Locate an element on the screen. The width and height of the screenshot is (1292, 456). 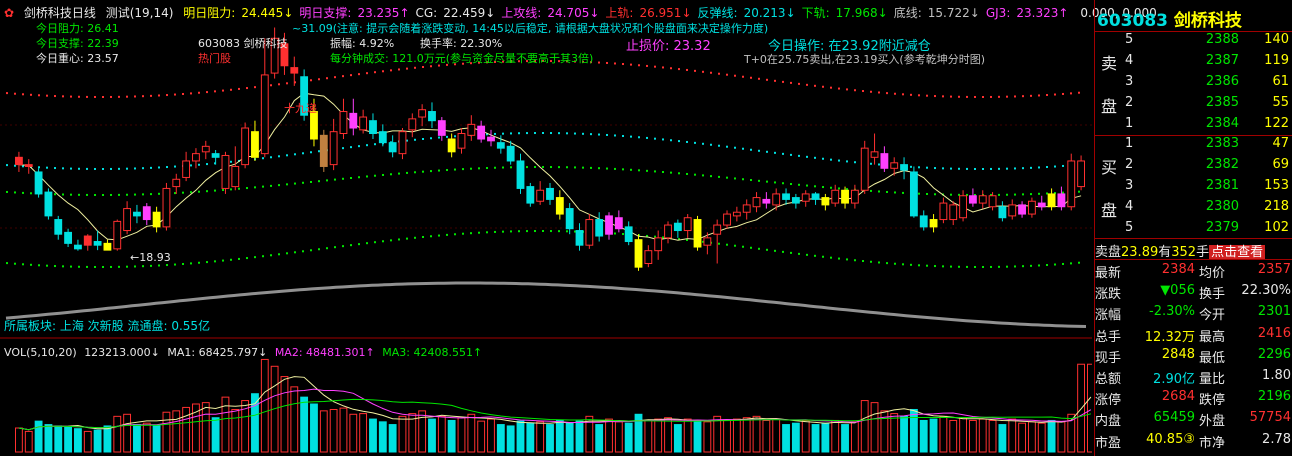
indicator-value: 22.459 is located at coordinates (464, 13).